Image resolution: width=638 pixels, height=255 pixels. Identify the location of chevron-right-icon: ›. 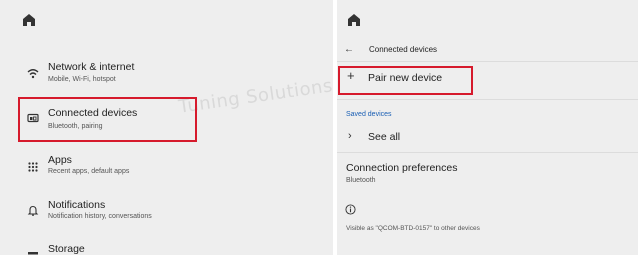
(350, 136).